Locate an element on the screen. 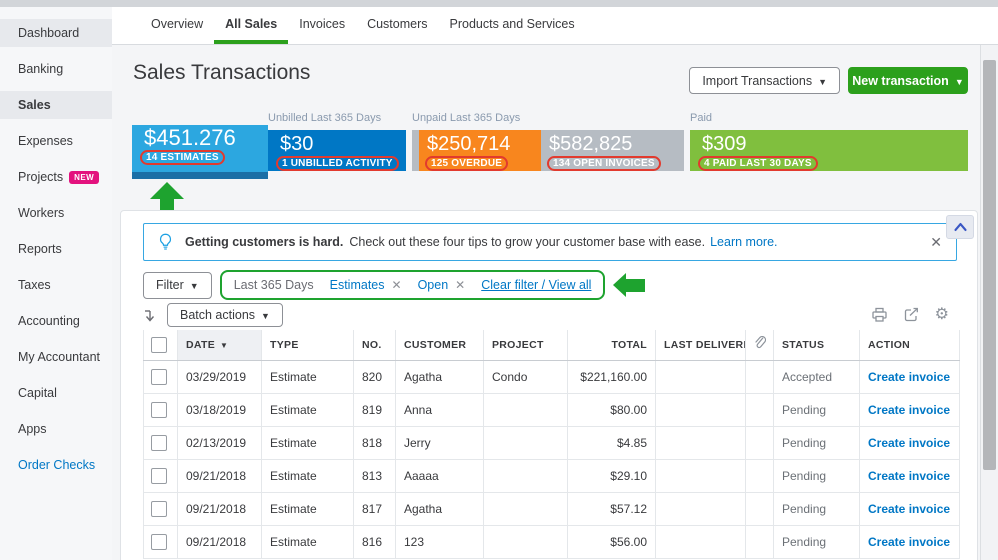  chips-slot: Estimates ✕ Open ✕ is located at coordinates (398, 285).